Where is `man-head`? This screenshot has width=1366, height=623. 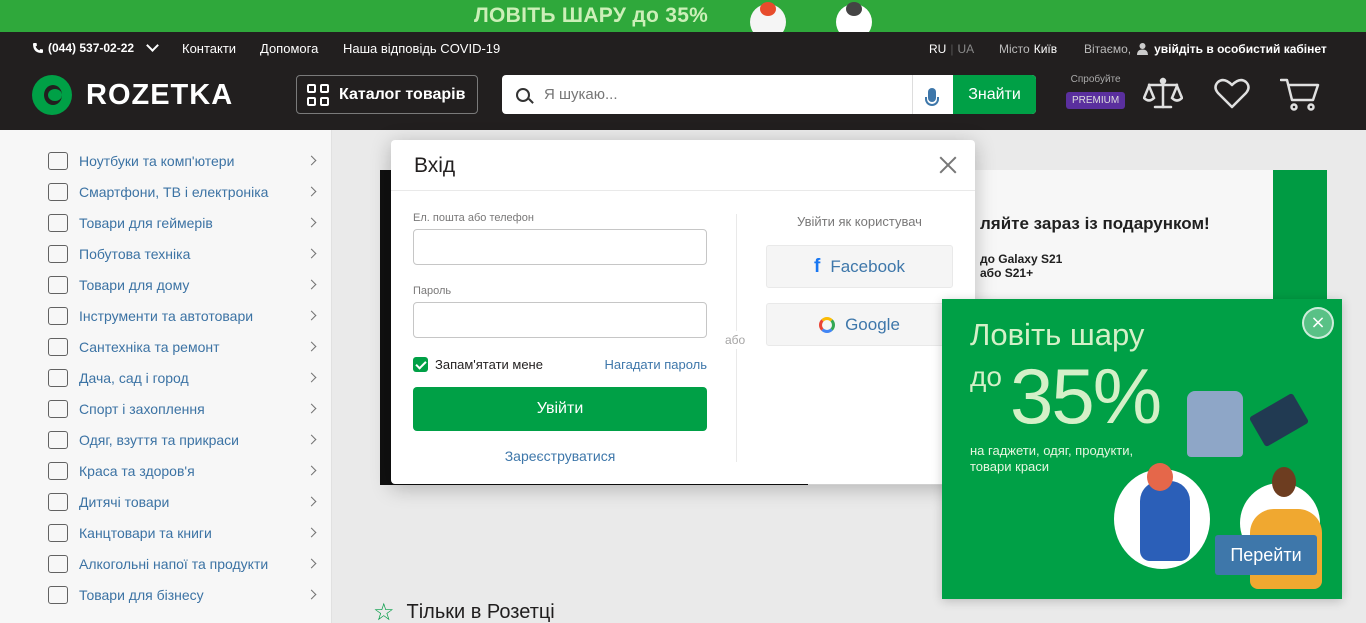 man-head is located at coordinates (1284, 482).